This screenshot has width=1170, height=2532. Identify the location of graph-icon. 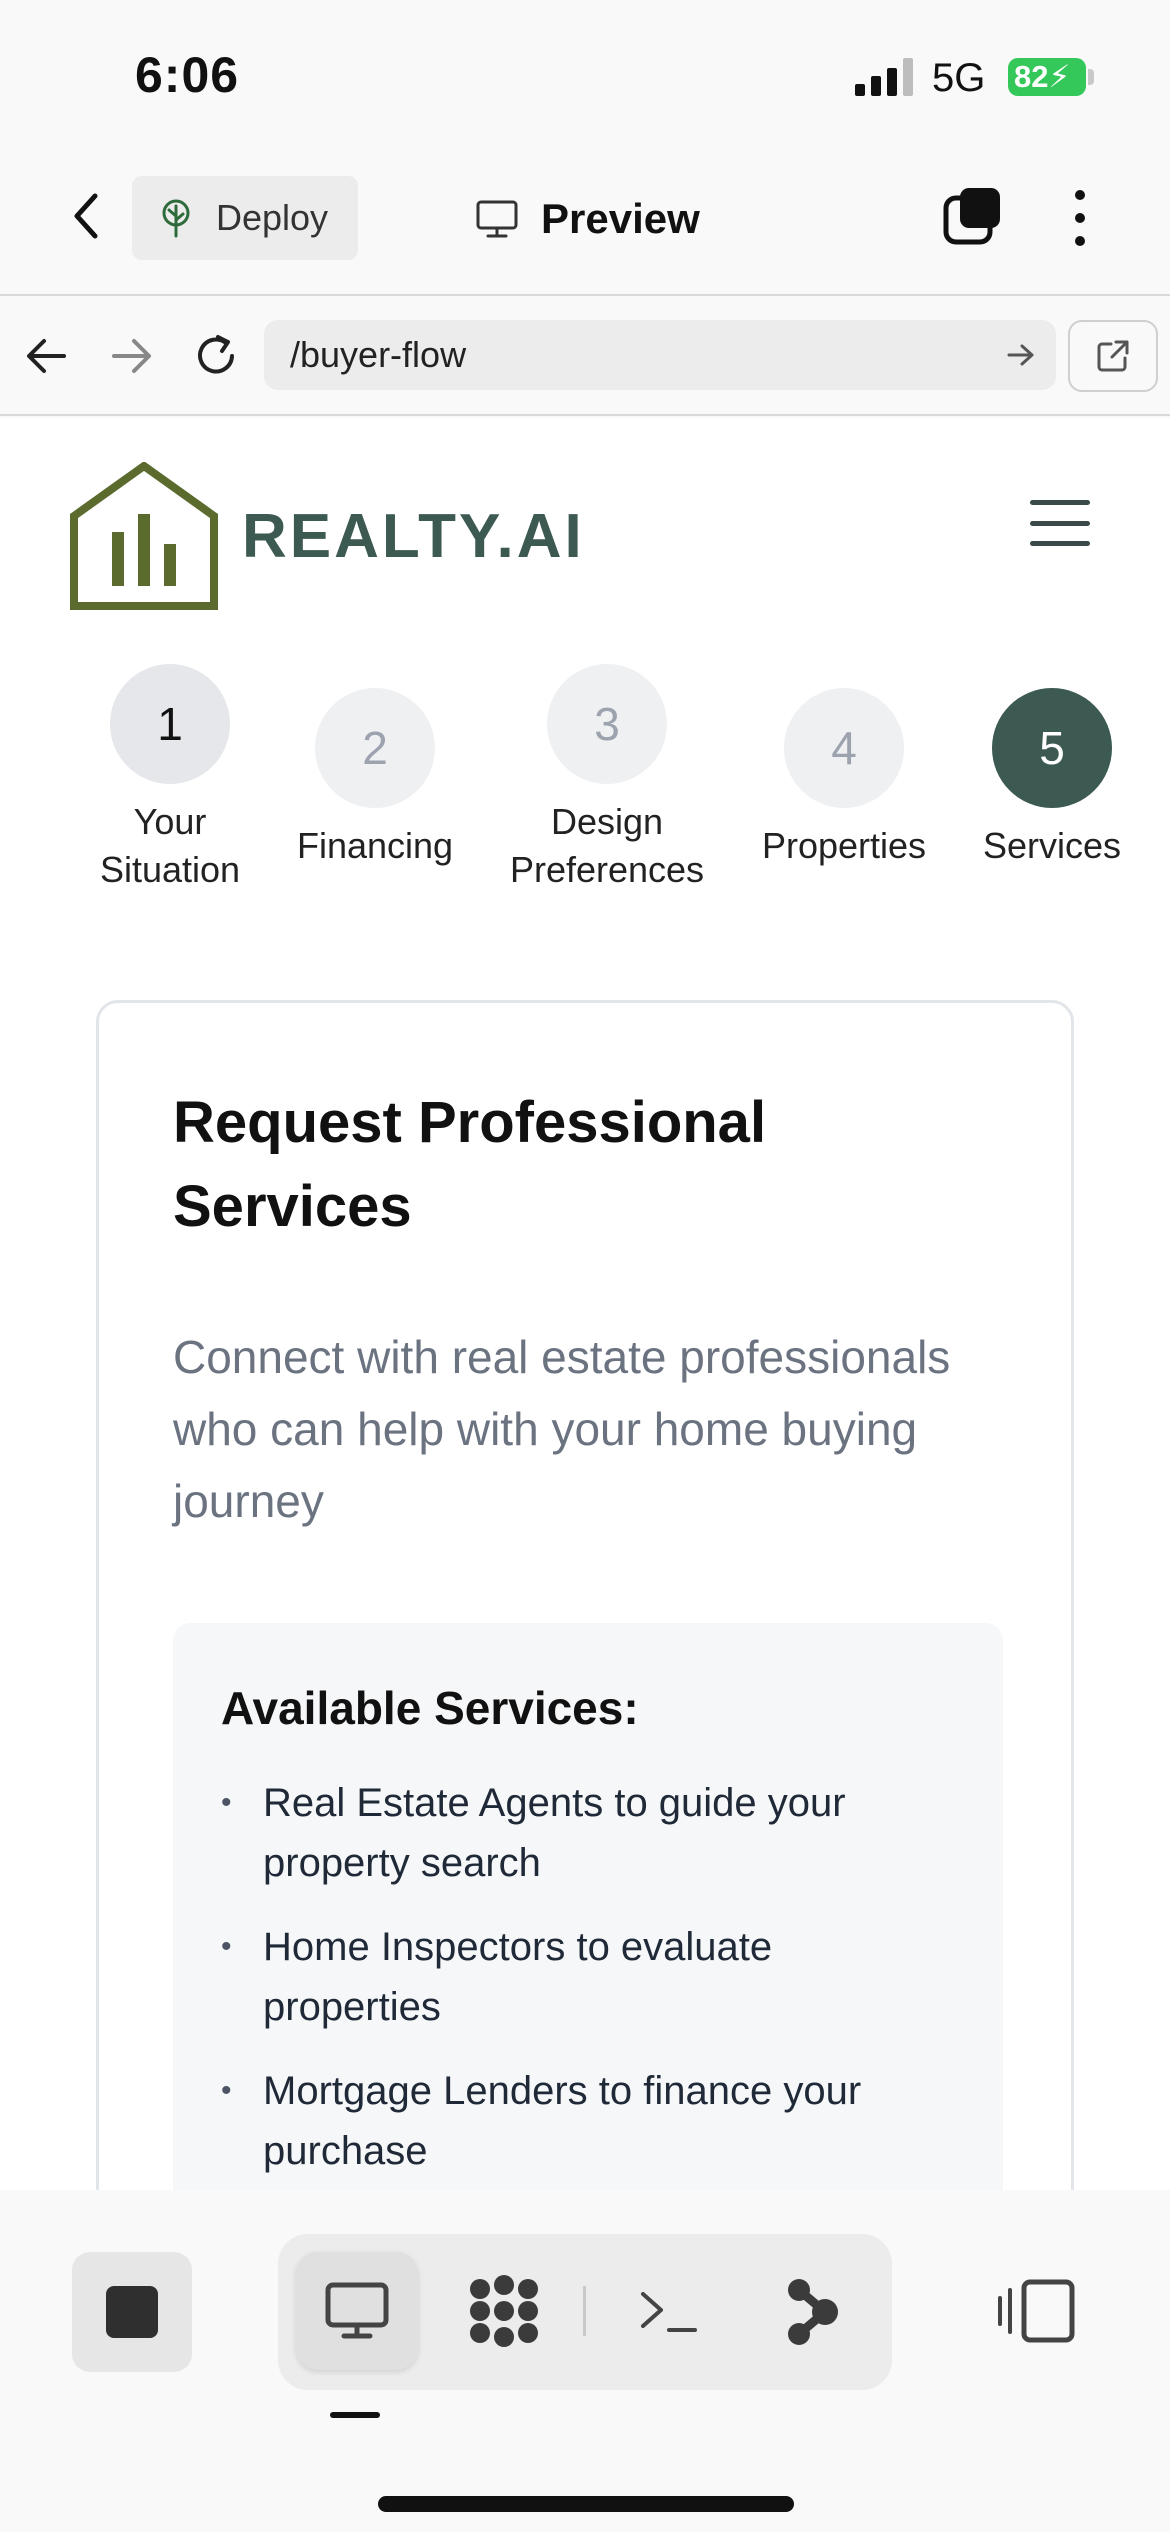
(813, 2312).